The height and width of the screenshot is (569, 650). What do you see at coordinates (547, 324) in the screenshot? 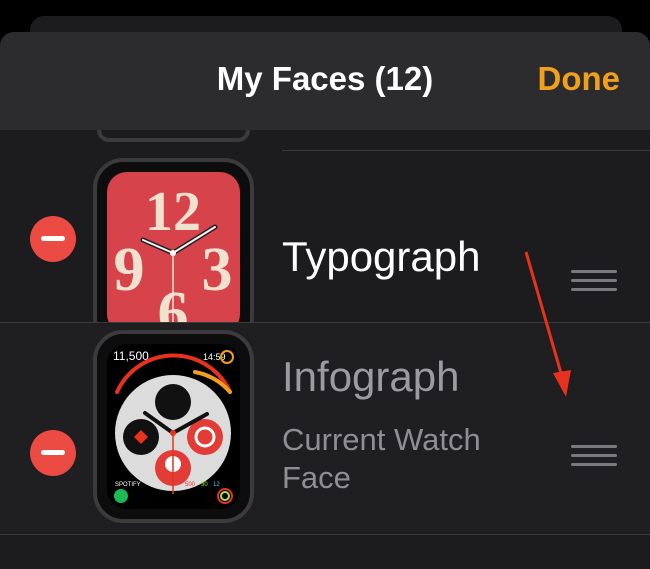
I see `annotation-arrow` at bounding box center [547, 324].